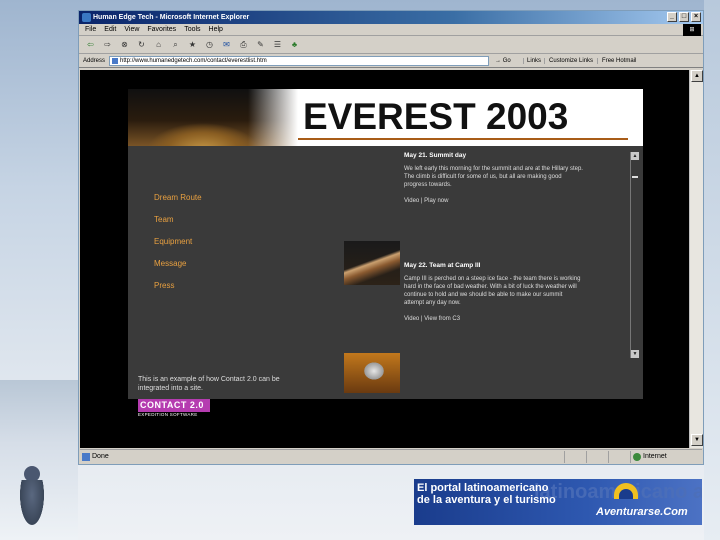 This screenshot has width=720, height=540. Describe the element at coordinates (243, 44) in the screenshot. I see `print-icon: ⎙` at that location.